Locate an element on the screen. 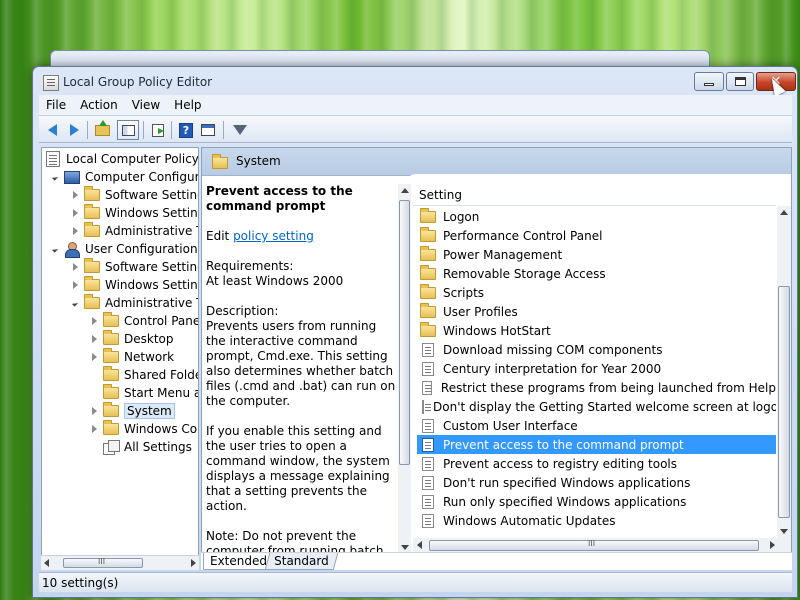  show-hide-tree-button is located at coordinates (128, 130).